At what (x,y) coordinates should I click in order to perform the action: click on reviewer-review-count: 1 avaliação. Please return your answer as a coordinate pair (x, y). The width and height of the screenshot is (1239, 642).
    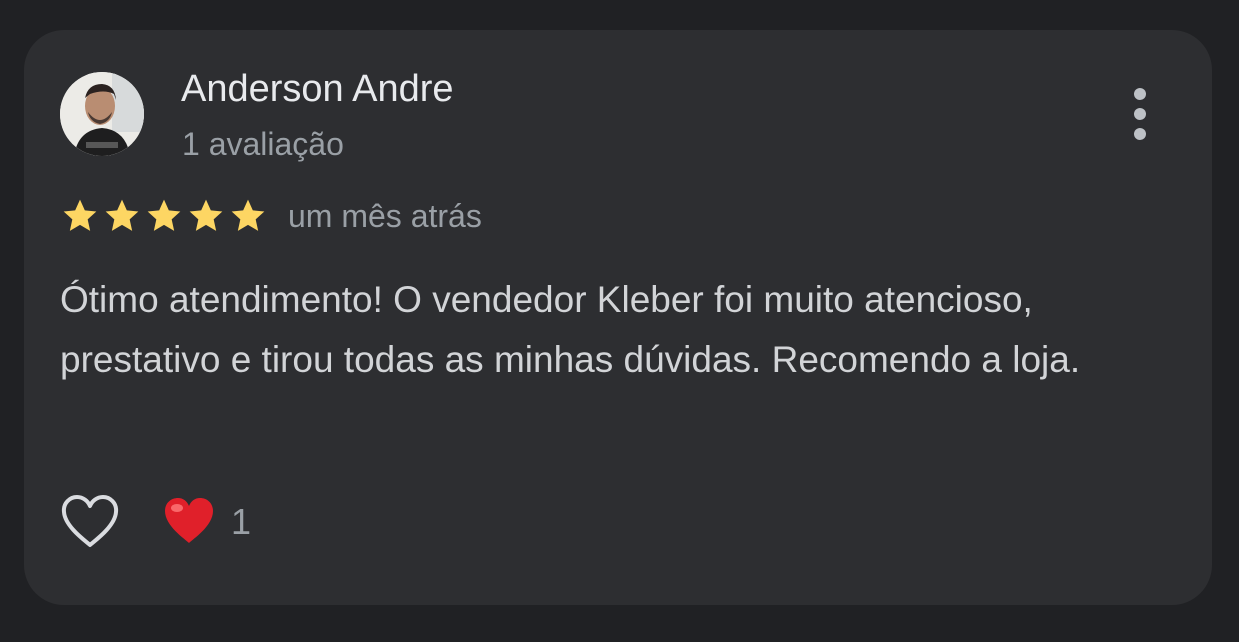
    Looking at the image, I should click on (263, 144).